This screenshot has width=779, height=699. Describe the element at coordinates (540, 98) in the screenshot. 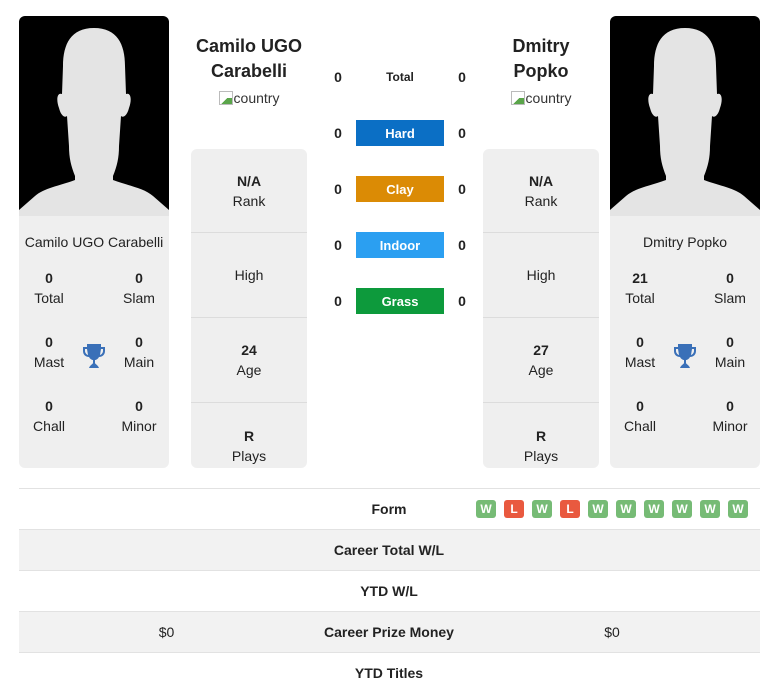

I see `player2-country-flag: country` at that location.